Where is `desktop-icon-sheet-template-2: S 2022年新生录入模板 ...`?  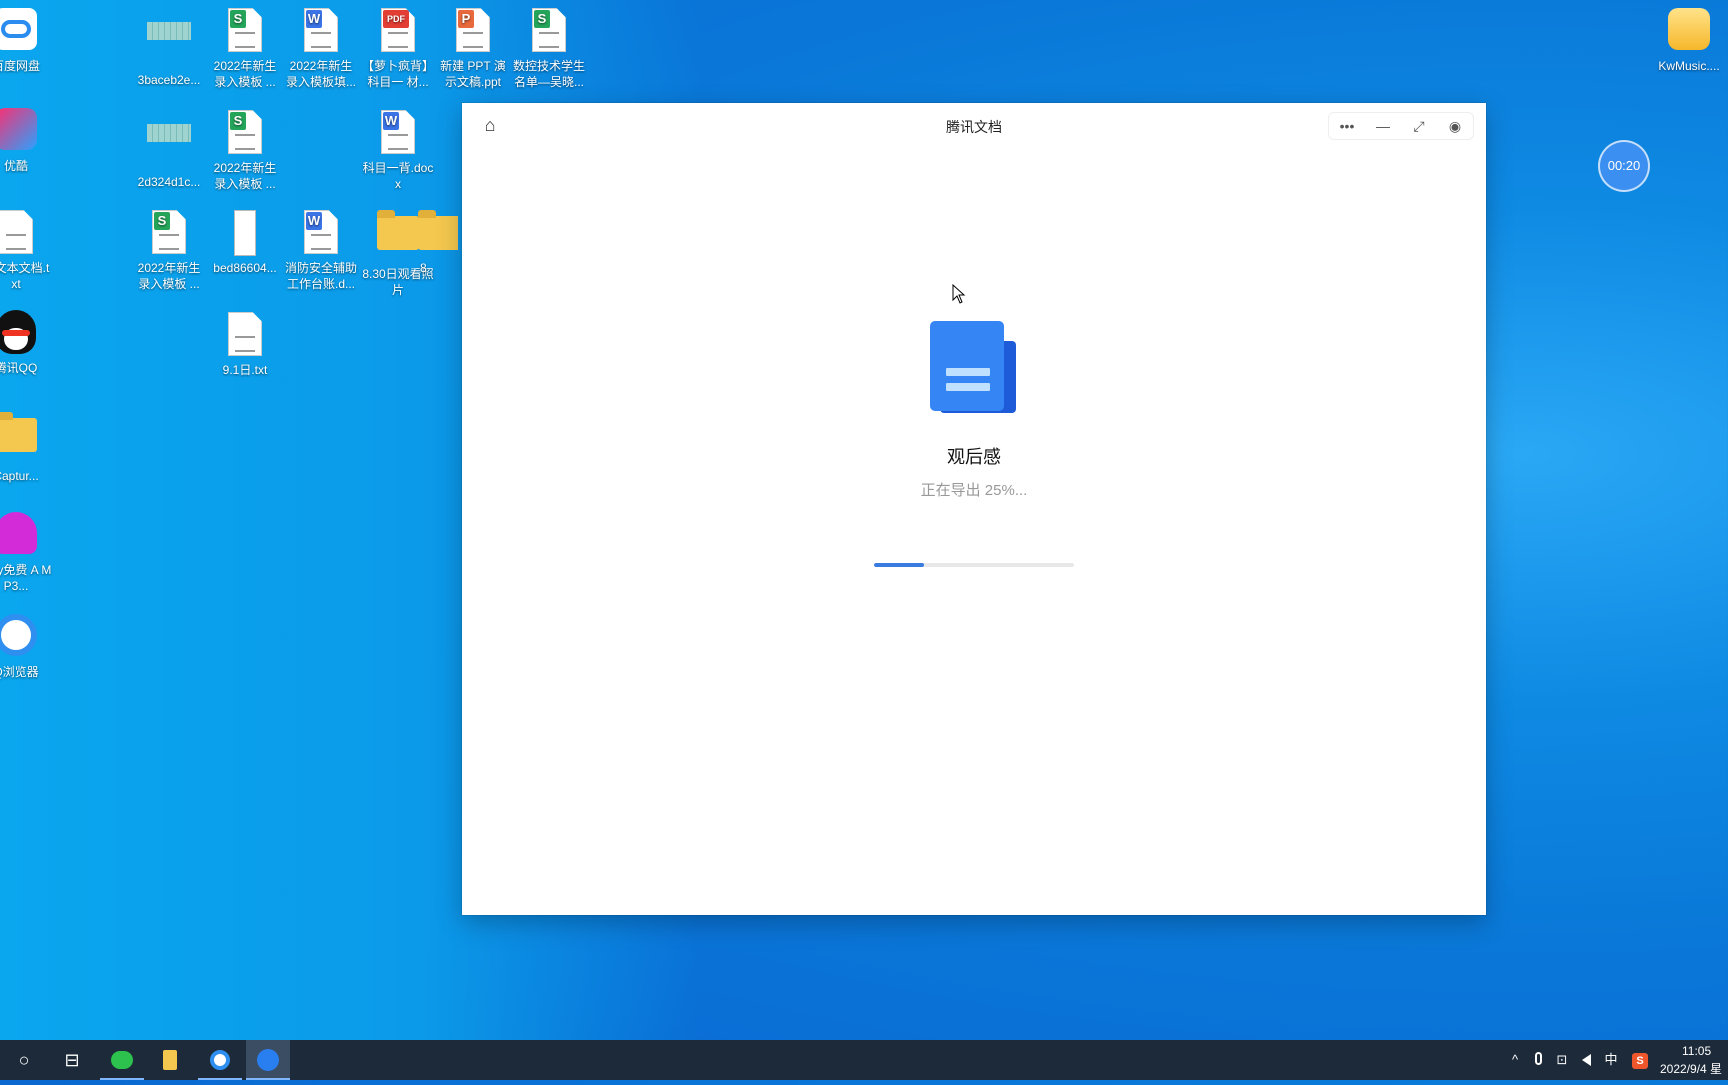
desktop-icon-sheet-template-2: S 2022年新生录入模板 ... is located at coordinates (245, 151).